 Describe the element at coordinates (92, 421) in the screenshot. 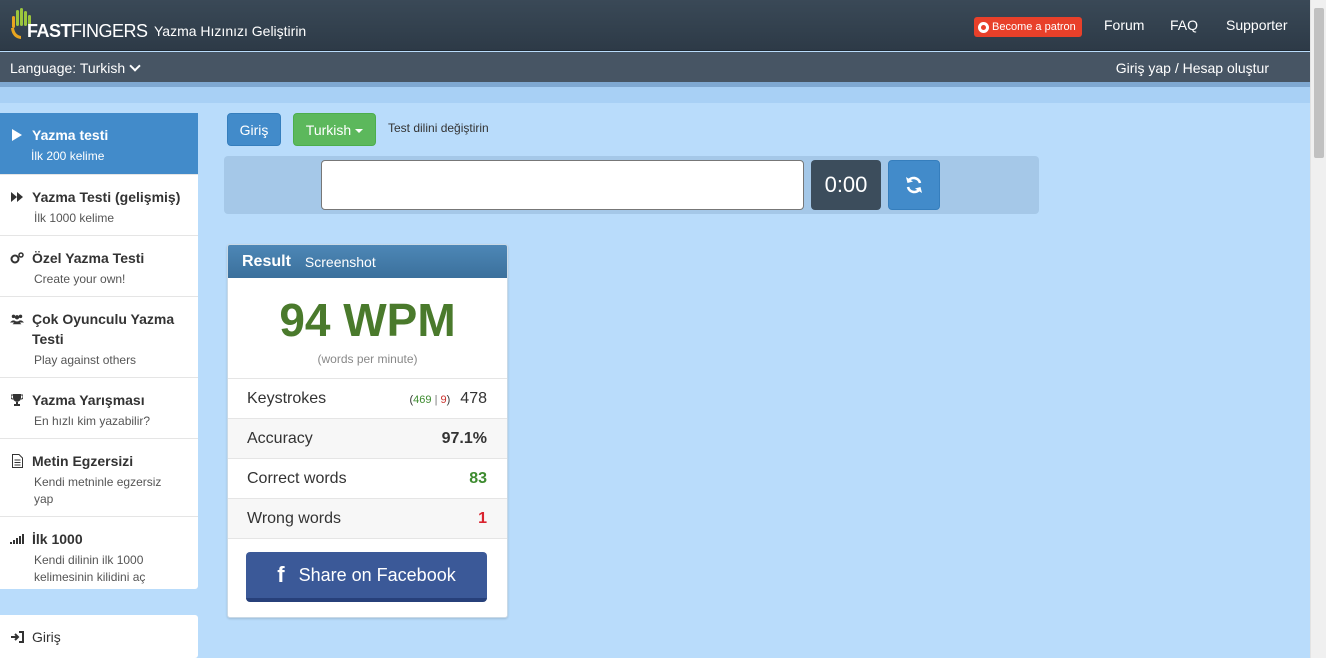

I see `sidebar-item-sub: En hızlı kim yazabilir?` at that location.